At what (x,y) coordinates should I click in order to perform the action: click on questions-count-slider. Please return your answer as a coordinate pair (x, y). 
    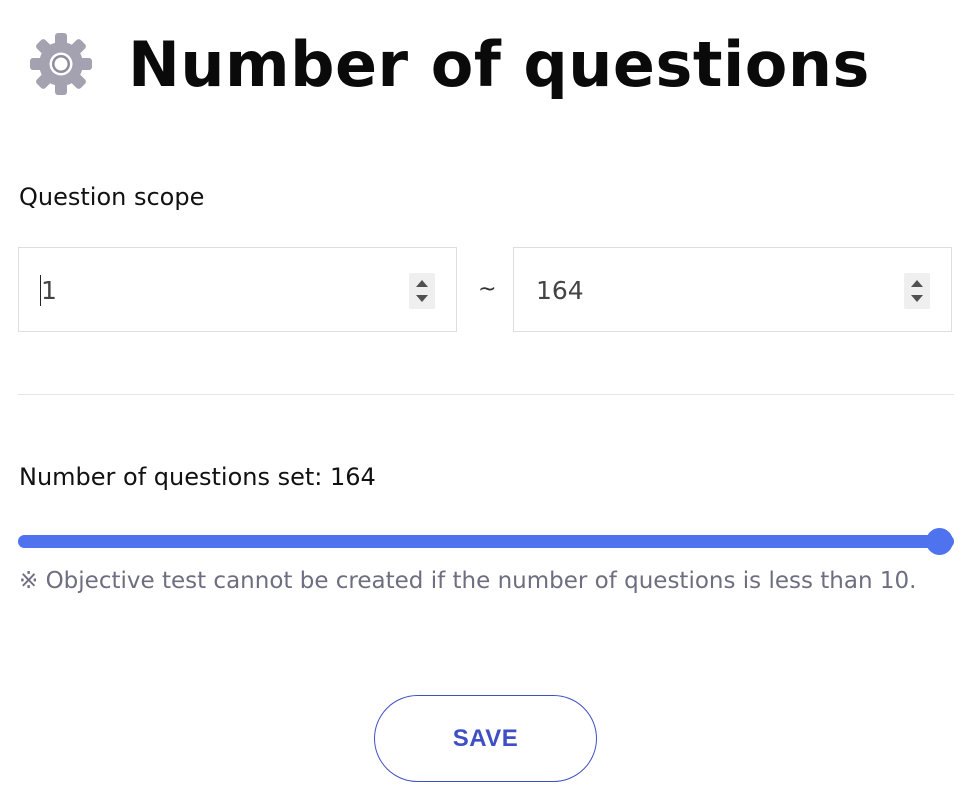
    Looking at the image, I should click on (486, 541).